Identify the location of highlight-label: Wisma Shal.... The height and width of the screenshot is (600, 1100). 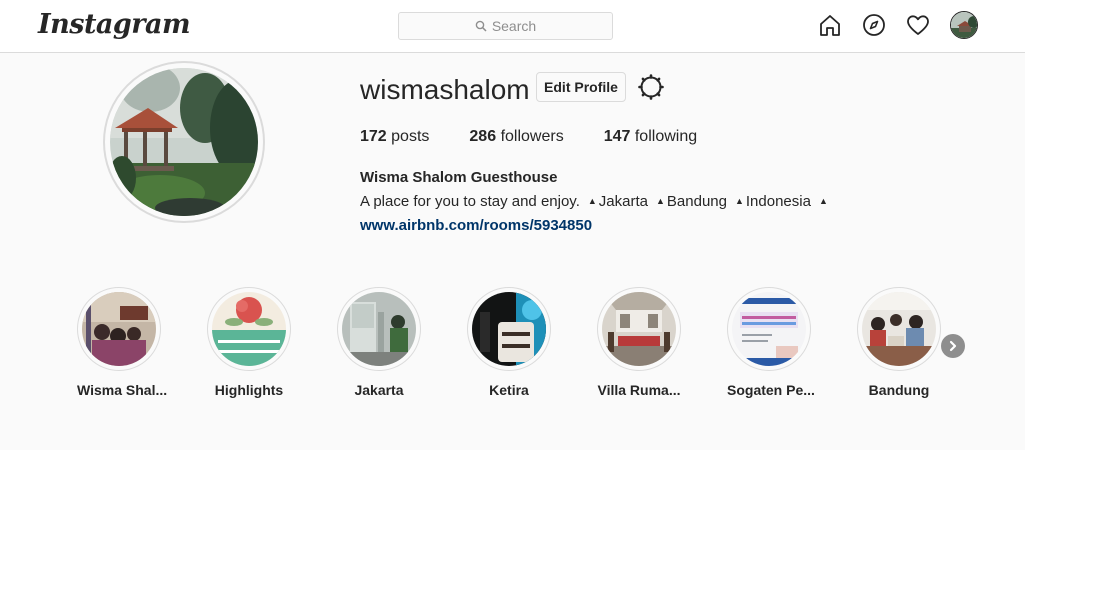
(122, 390).